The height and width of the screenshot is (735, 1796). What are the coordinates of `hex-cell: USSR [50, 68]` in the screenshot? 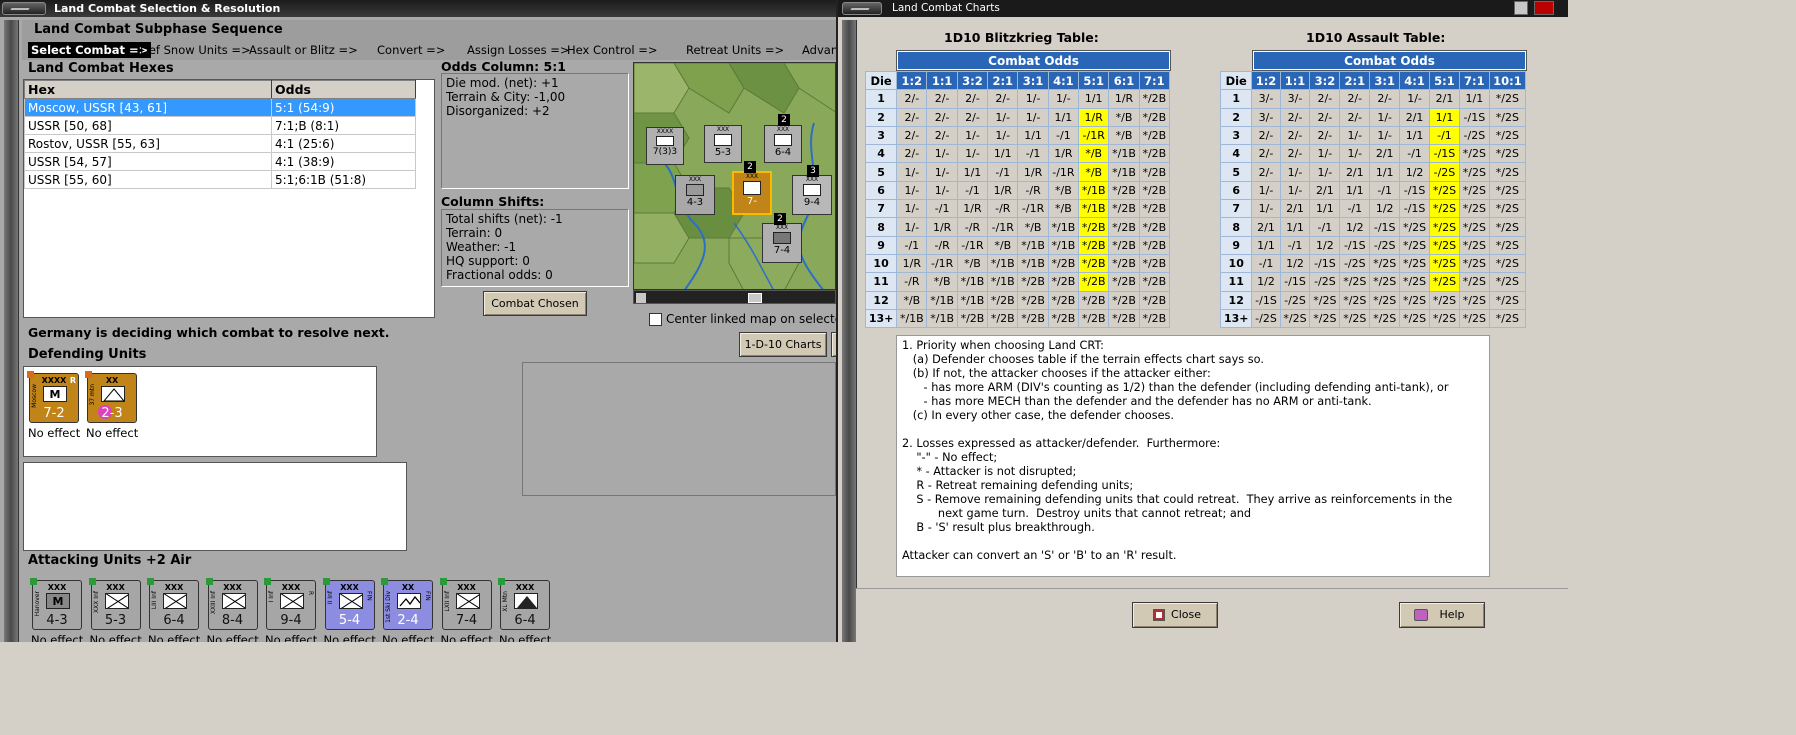 It's located at (148, 125).